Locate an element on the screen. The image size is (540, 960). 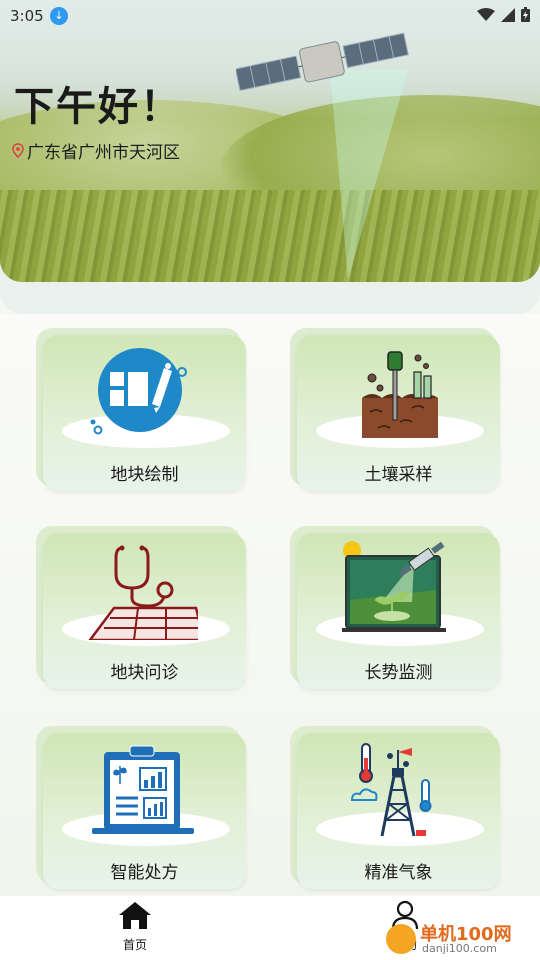
card-label: 地块绘制 is located at coordinates (144, 475).